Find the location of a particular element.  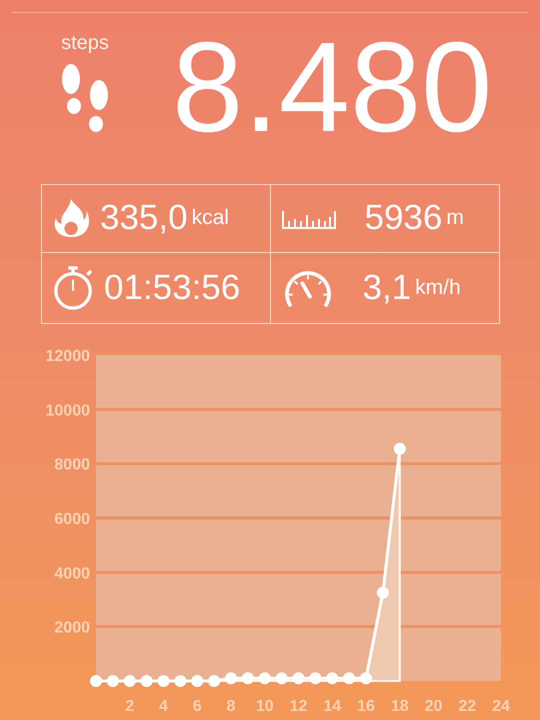

x-axis-label: 10 is located at coordinates (265, 706).